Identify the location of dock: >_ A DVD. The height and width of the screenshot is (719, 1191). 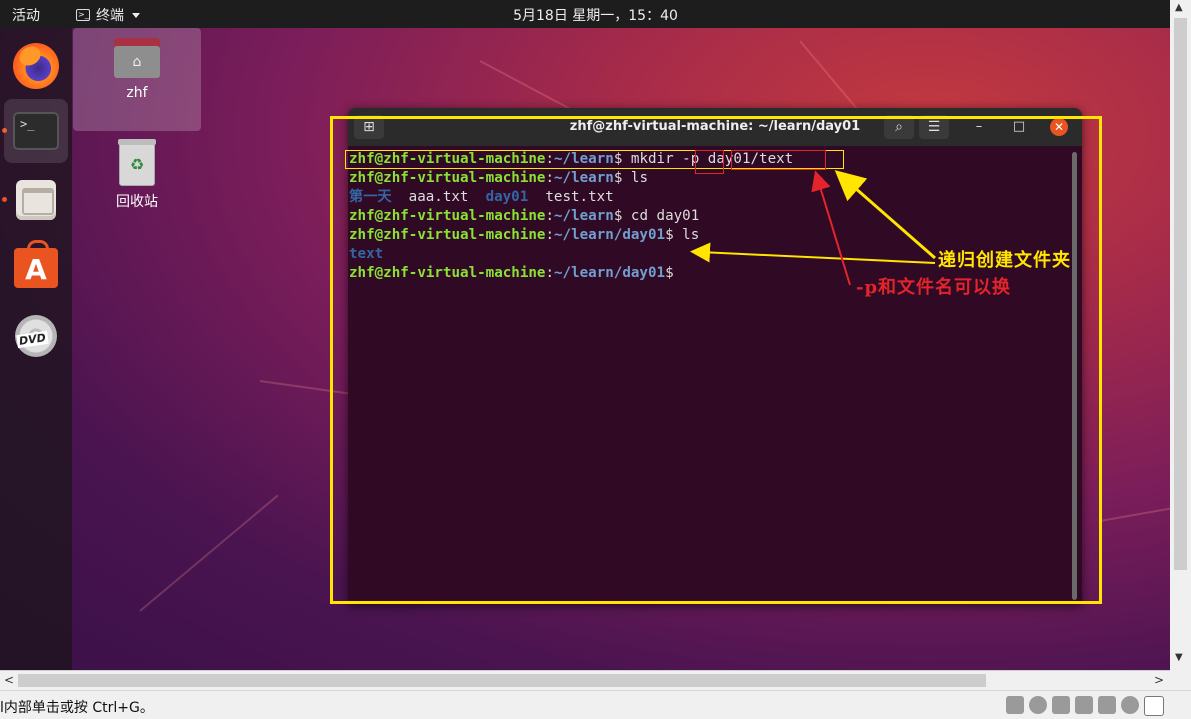
(36, 349).